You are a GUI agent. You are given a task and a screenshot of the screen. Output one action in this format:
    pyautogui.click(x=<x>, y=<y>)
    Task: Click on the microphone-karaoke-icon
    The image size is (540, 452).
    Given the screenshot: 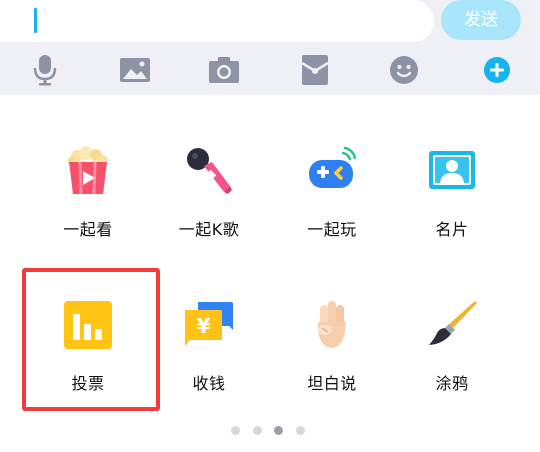 What is the action you would take?
    pyautogui.click(x=209, y=171)
    